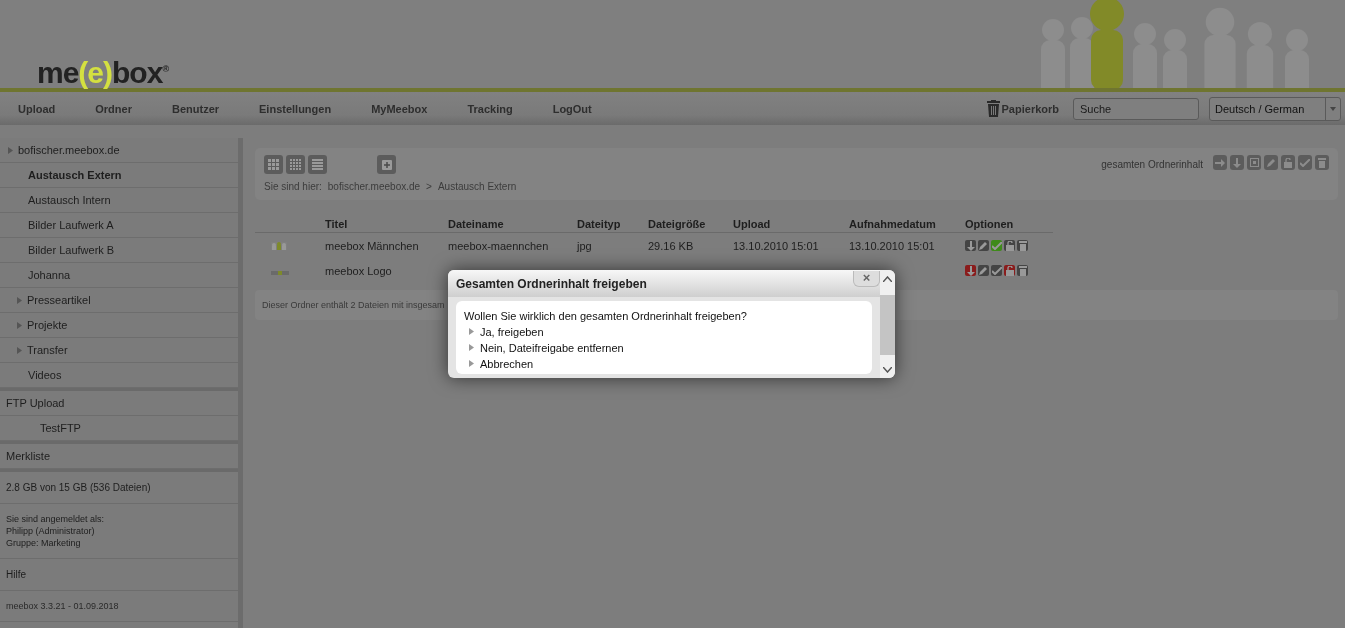 This screenshot has width=1345, height=628. What do you see at coordinates (119, 574) in the screenshot?
I see `help-link: Hilfe` at bounding box center [119, 574].